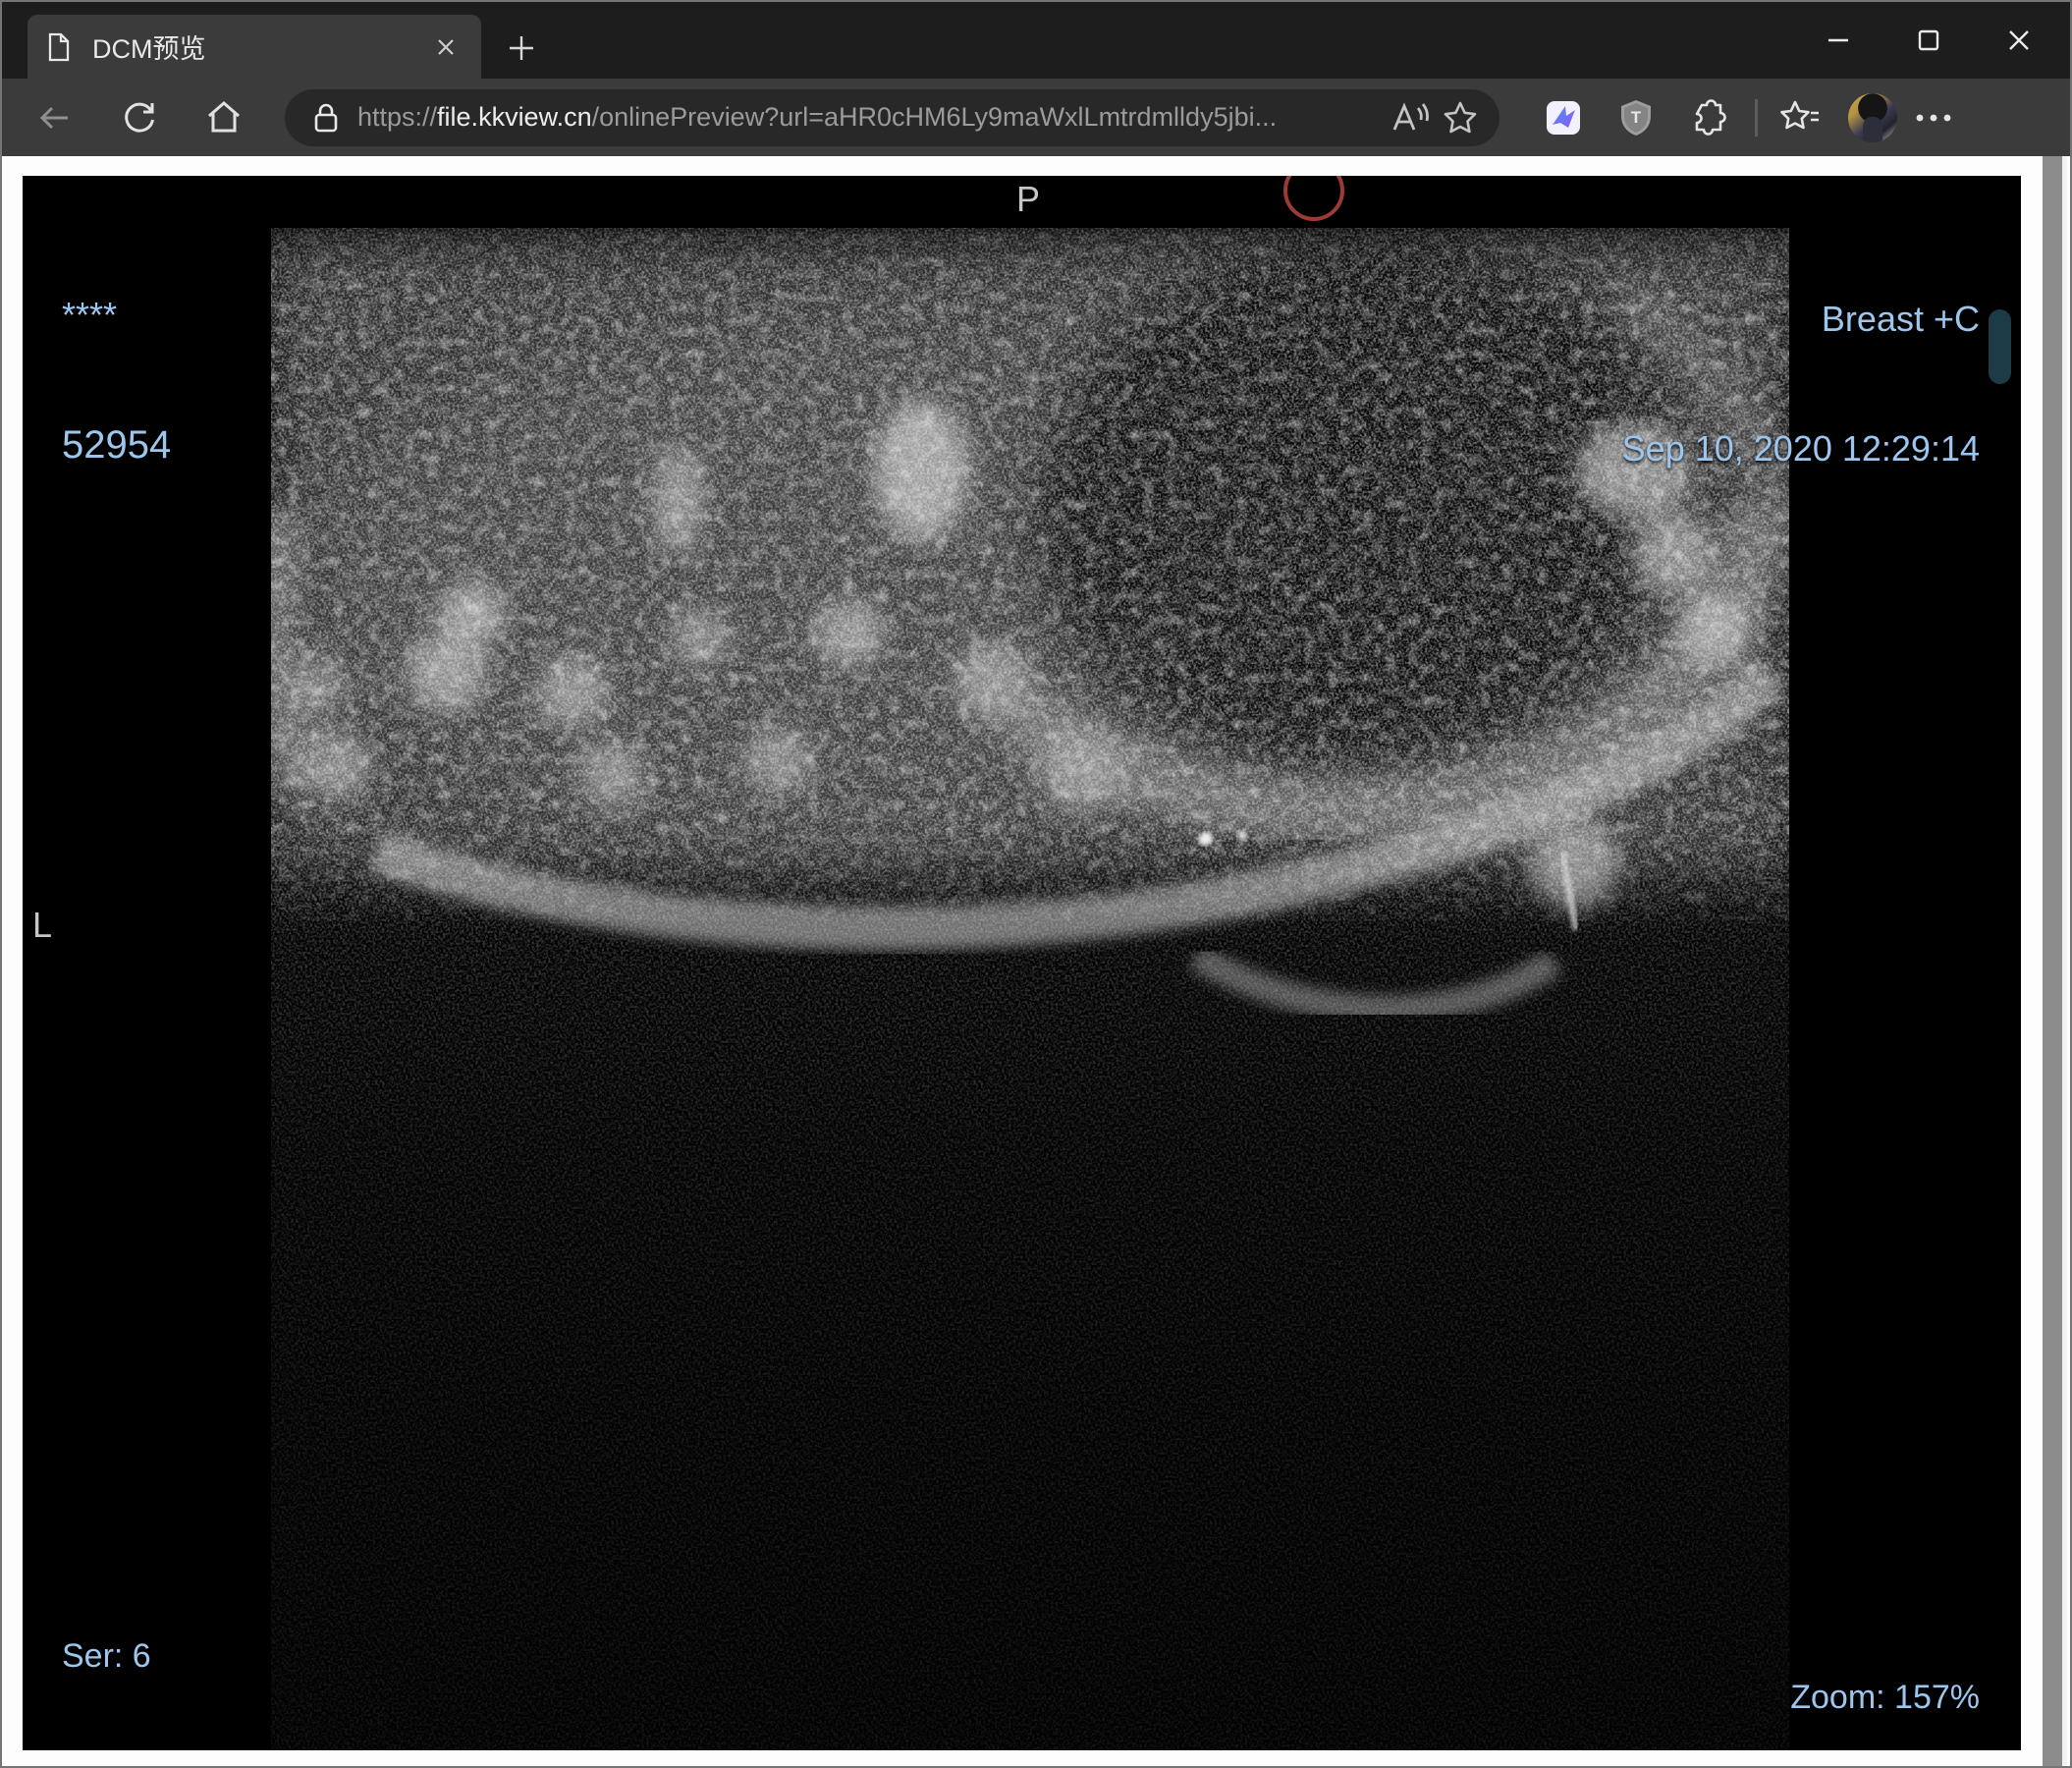  I want to click on minimize-icon, so click(1838, 40).